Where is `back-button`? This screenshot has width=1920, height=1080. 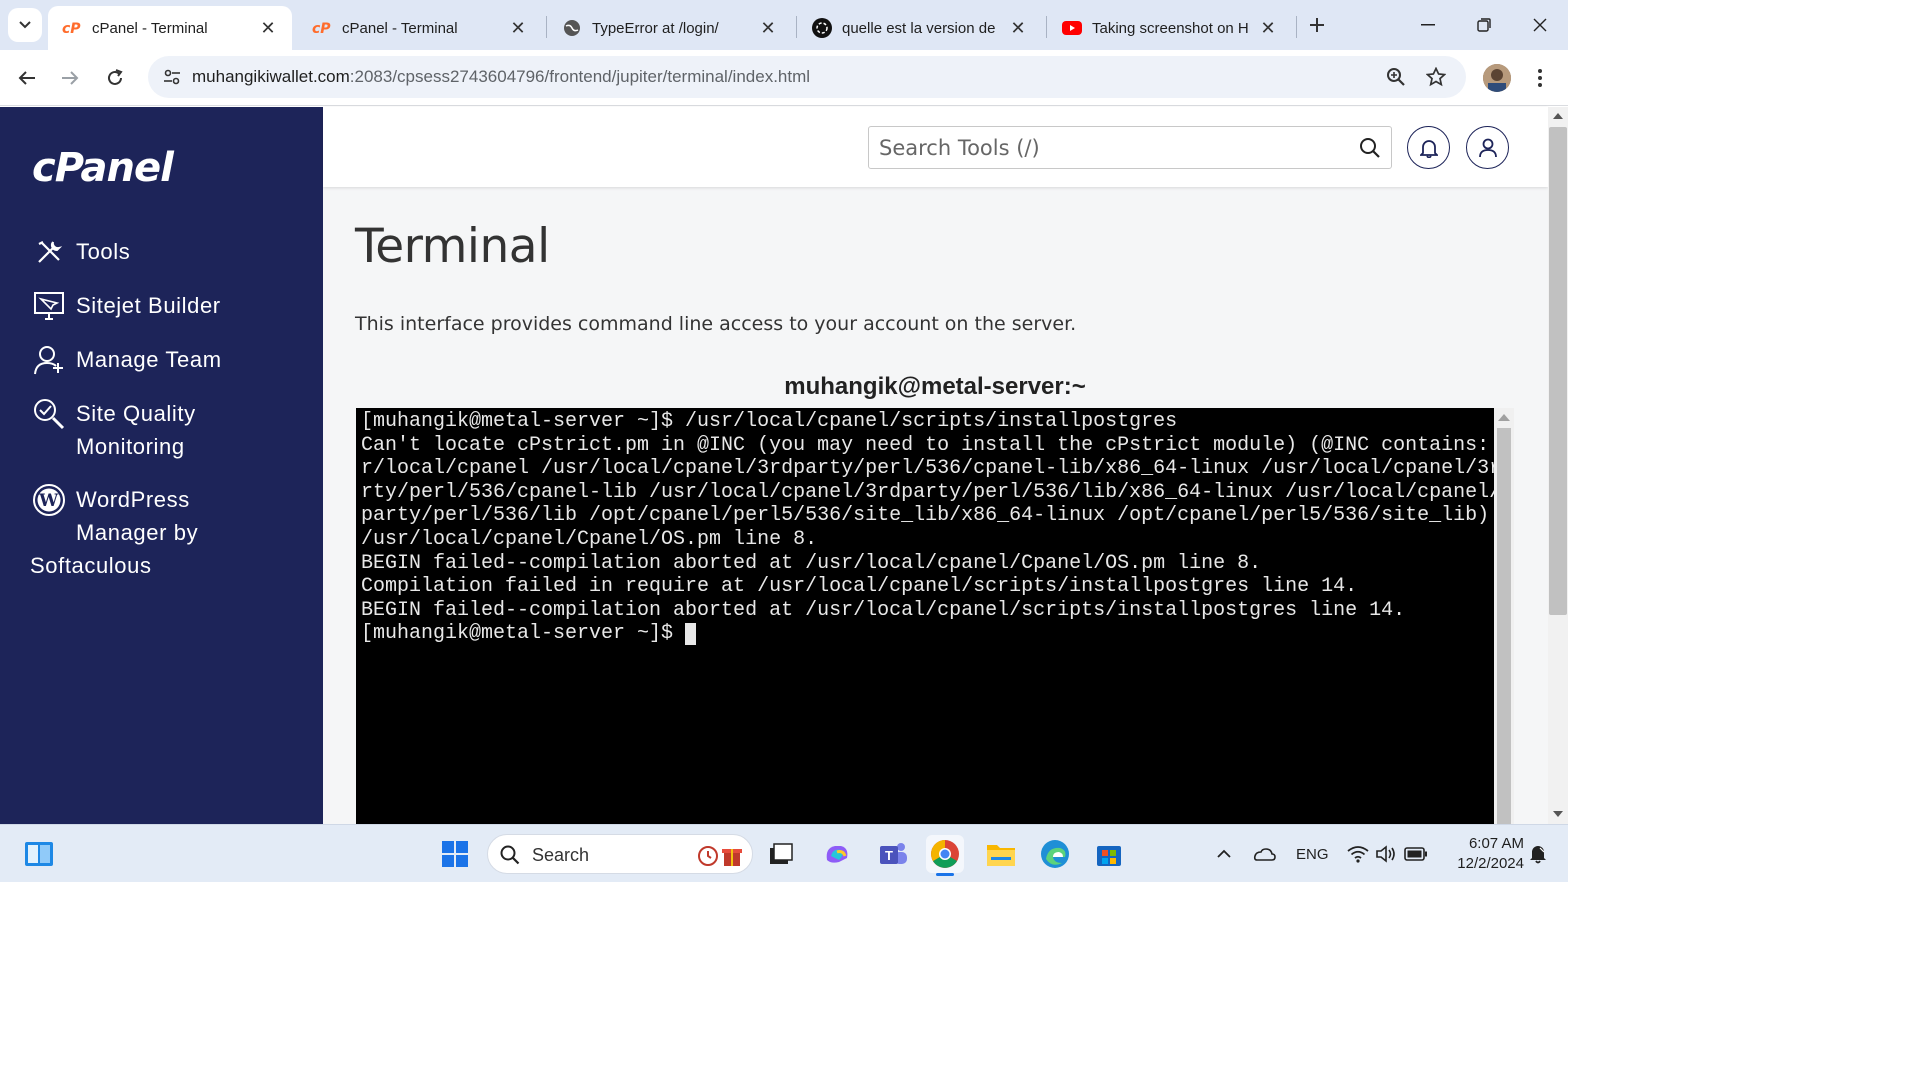 back-button is located at coordinates (27, 78).